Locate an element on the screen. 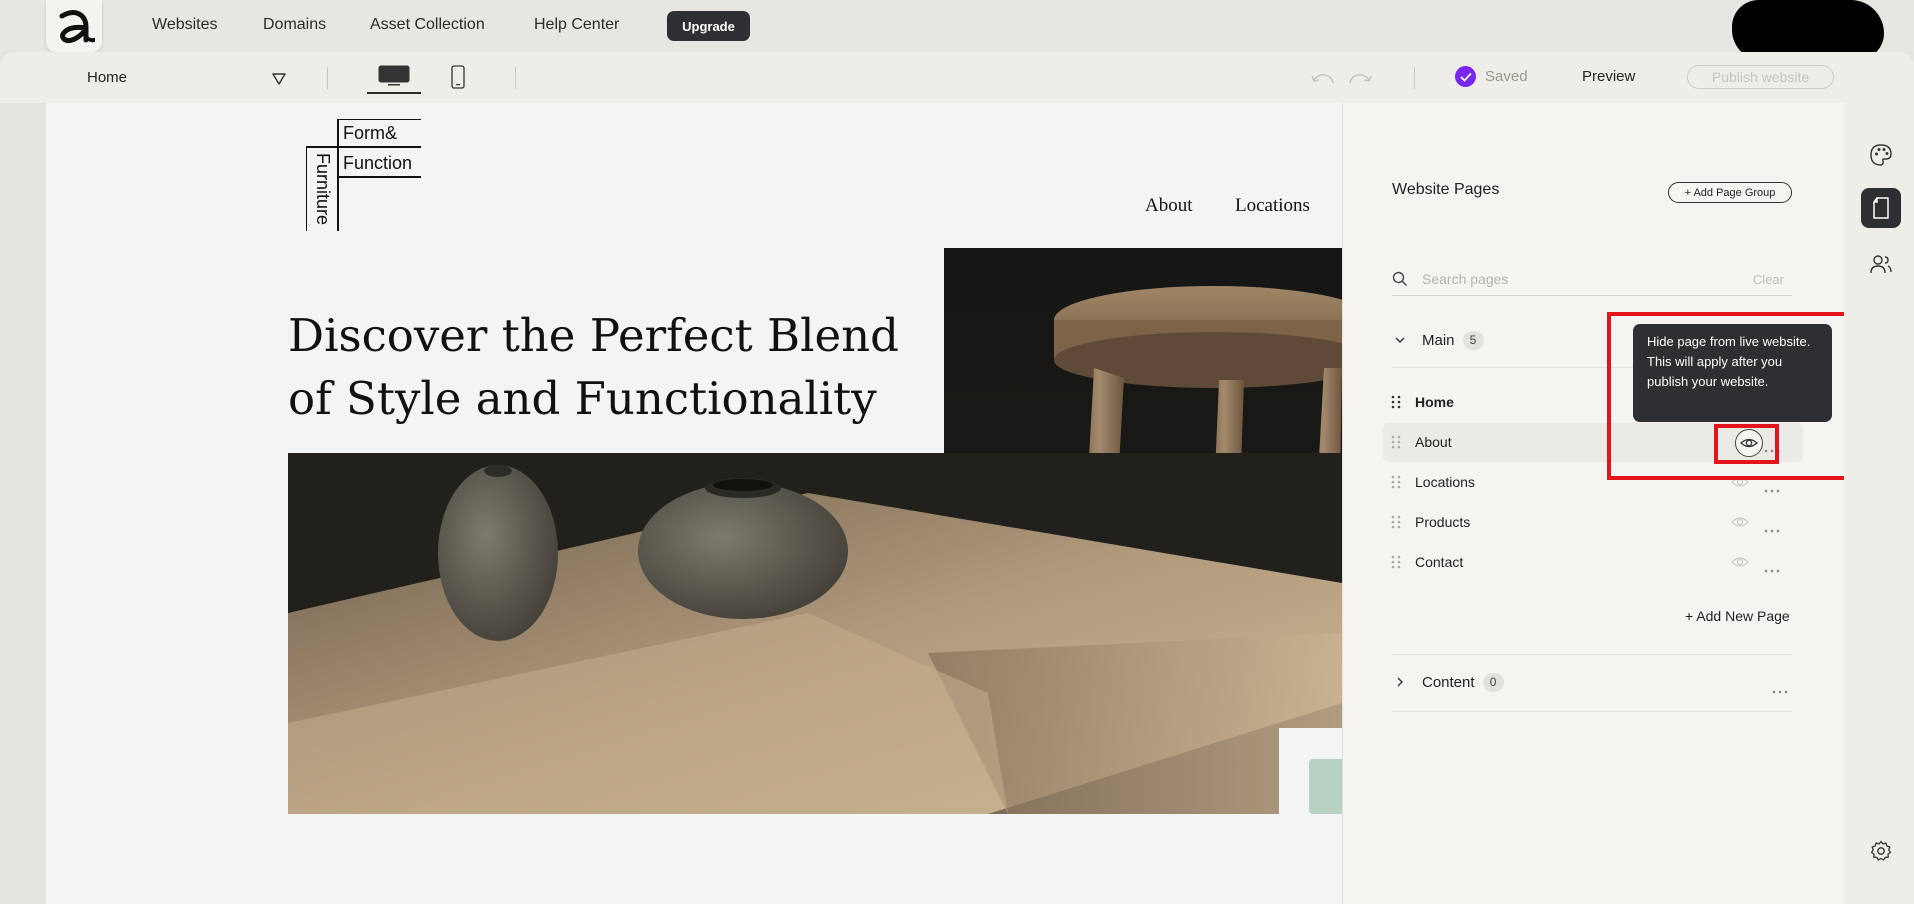  upgrade-button: Upgrade is located at coordinates (708, 26).